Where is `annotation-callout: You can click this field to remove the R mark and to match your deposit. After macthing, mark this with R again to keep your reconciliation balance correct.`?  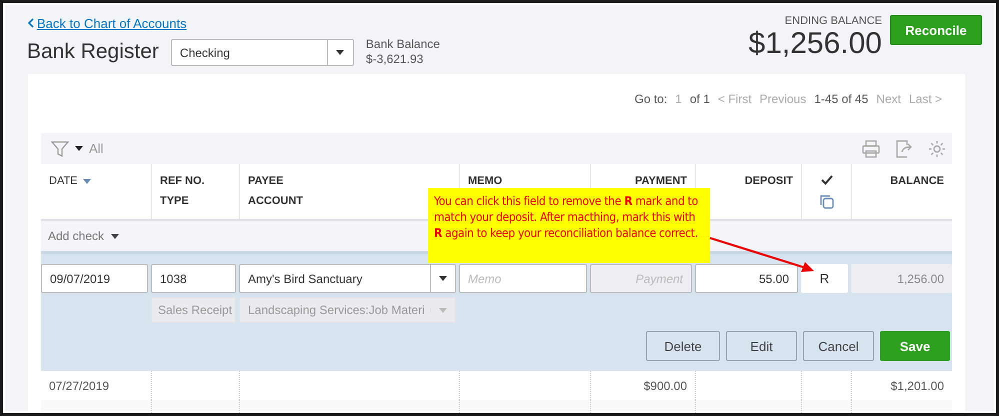
annotation-callout: You can click this field to remove the R mark and to match your deposit. After macthing, mark this with R again to keep your reconciliation balance correct. is located at coordinates (569, 225).